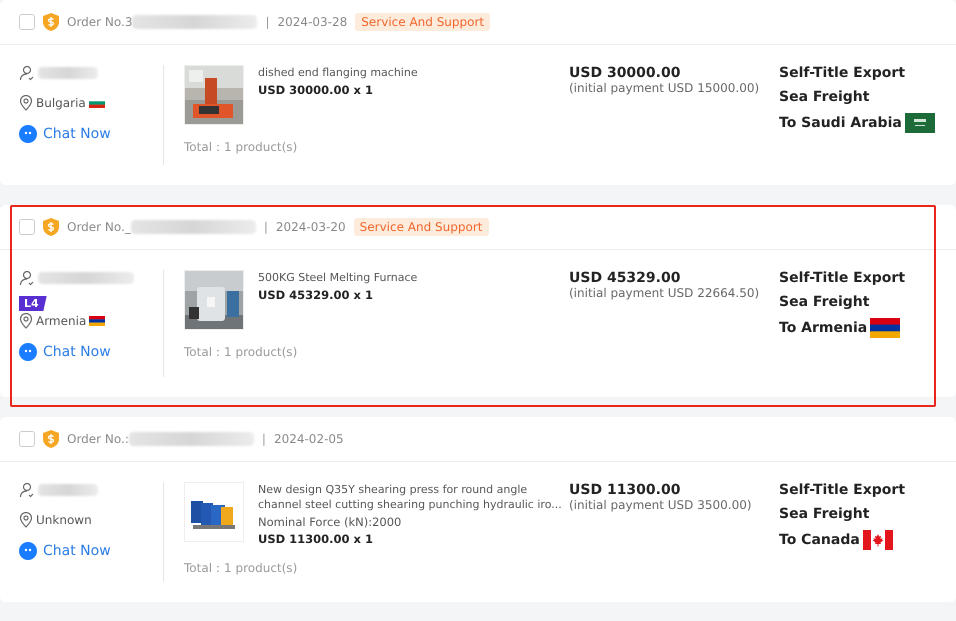 The width and height of the screenshot is (956, 621). I want to click on buyer-country: Armenia, so click(61, 321).